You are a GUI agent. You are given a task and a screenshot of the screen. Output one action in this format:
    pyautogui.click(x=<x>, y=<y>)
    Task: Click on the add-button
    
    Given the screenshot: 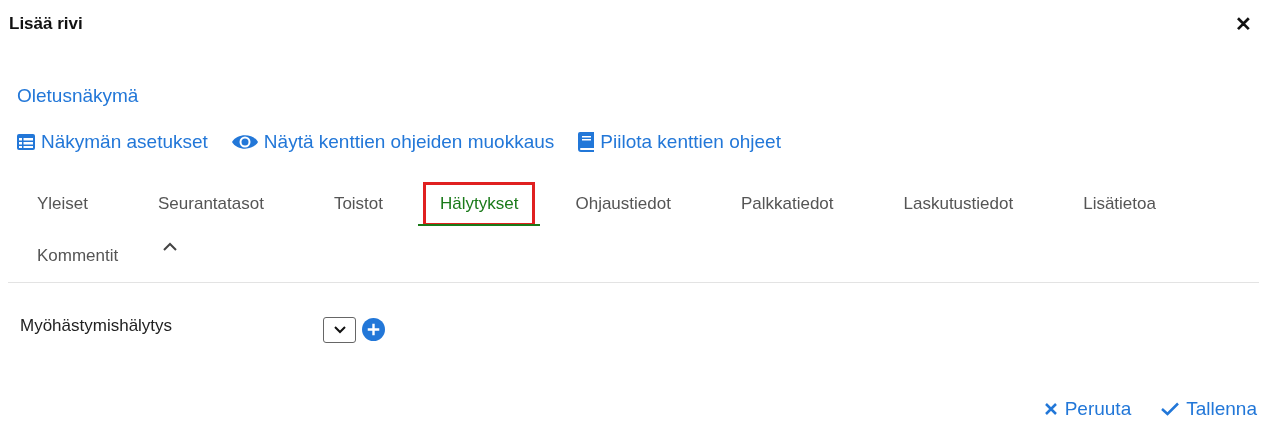 What is the action you would take?
    pyautogui.click(x=373, y=329)
    